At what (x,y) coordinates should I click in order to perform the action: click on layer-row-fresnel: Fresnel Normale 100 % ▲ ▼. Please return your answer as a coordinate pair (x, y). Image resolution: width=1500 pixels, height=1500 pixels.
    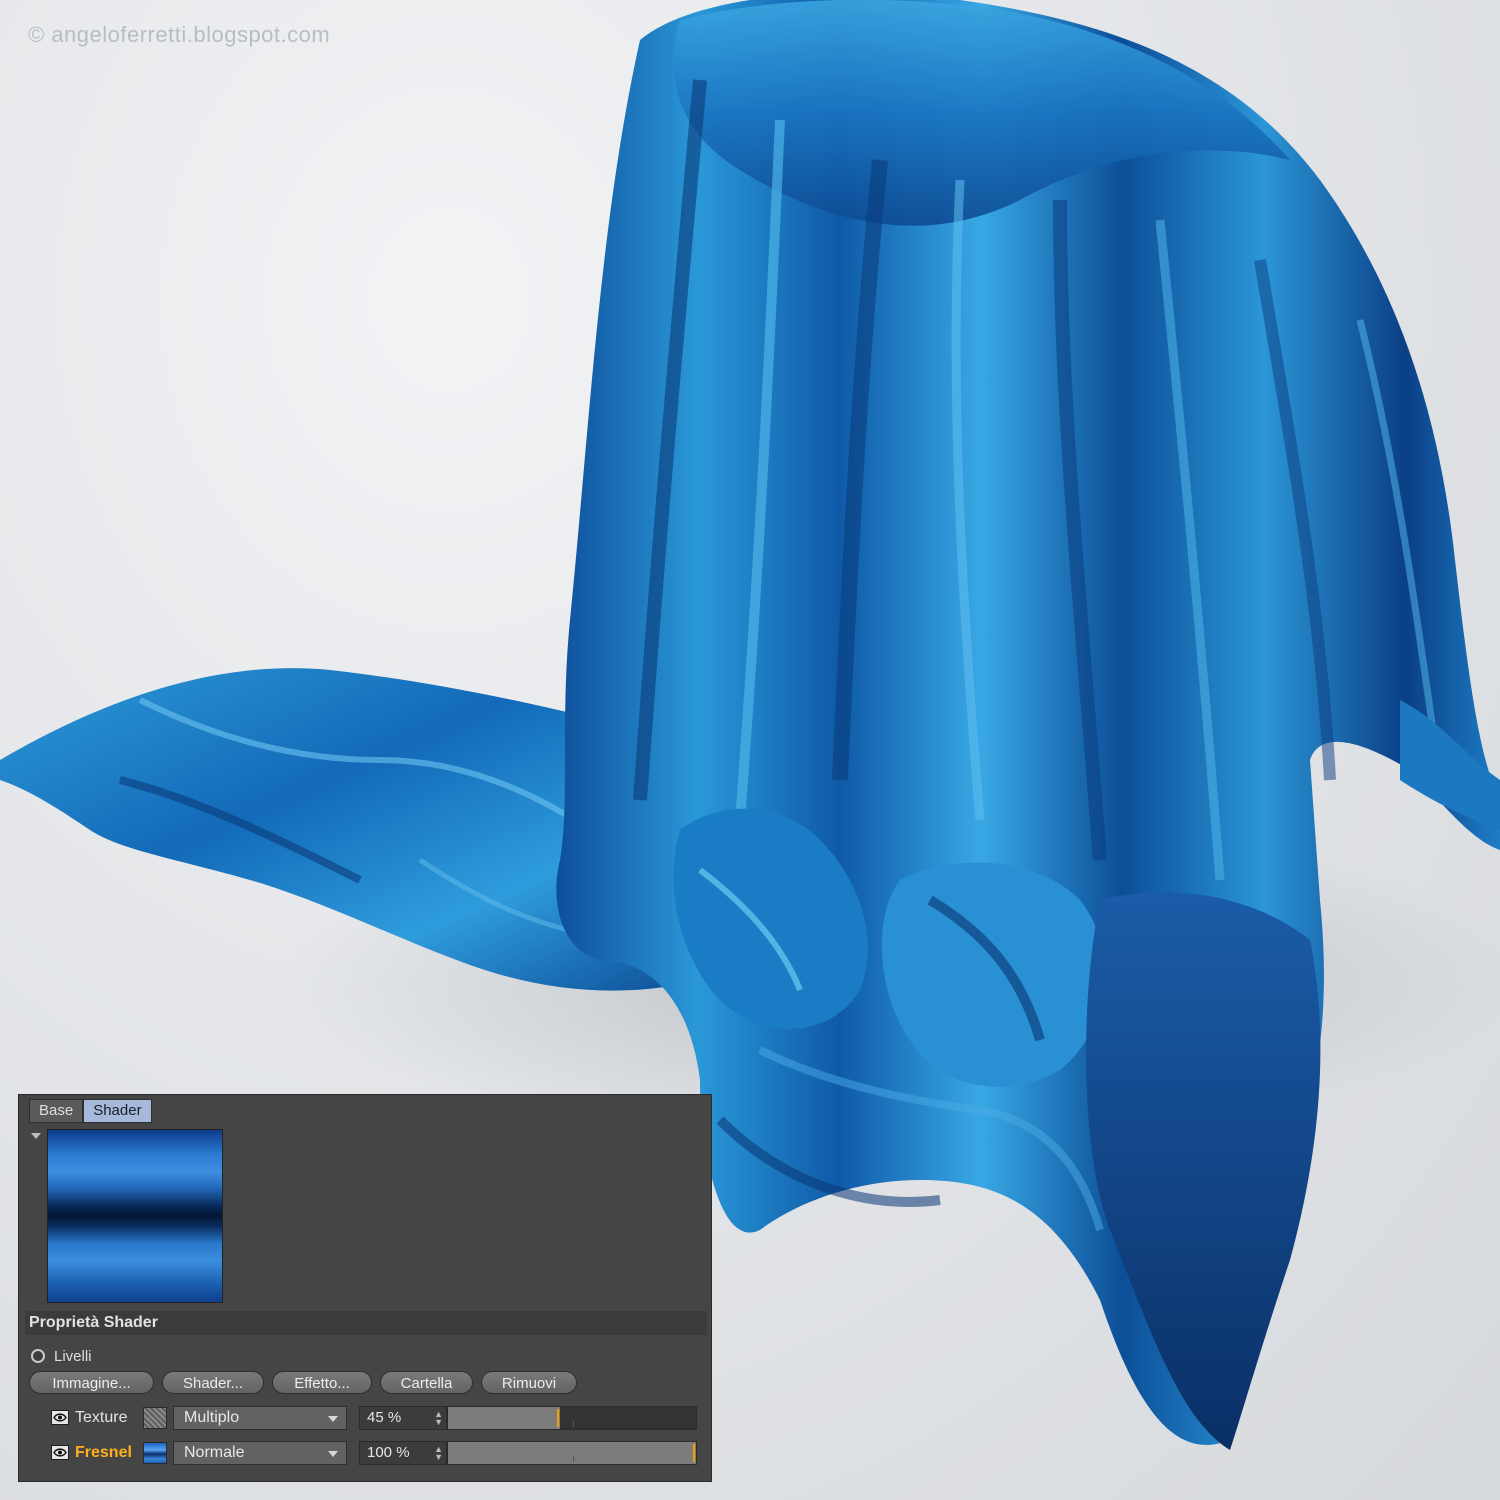
    Looking at the image, I should click on (366, 1454).